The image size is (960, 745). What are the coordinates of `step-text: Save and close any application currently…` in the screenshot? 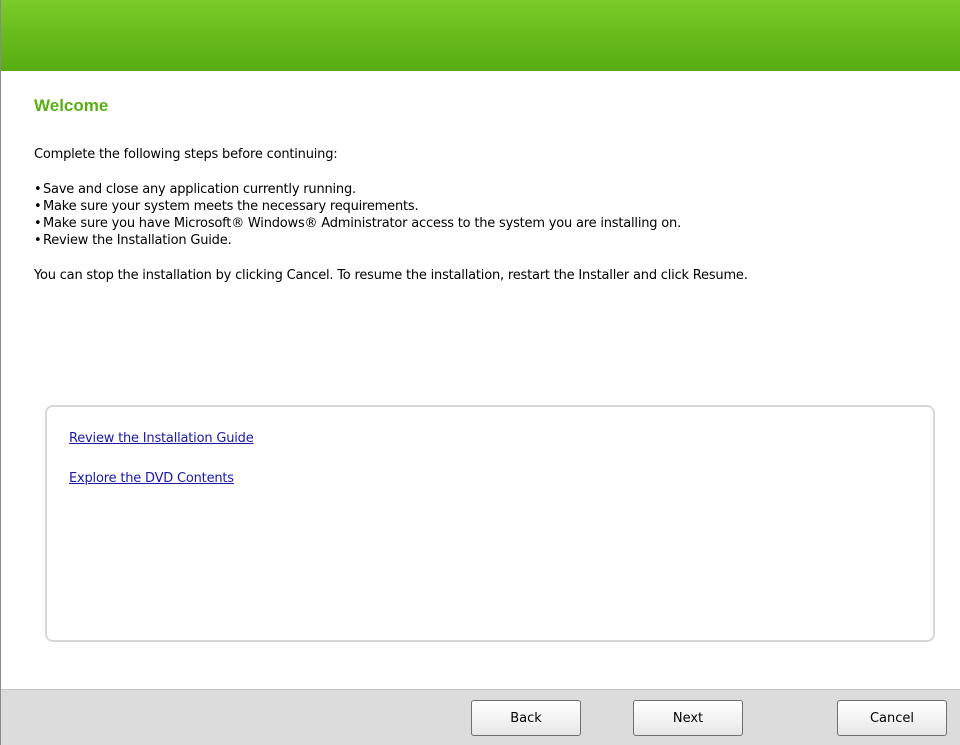 It's located at (199, 189).